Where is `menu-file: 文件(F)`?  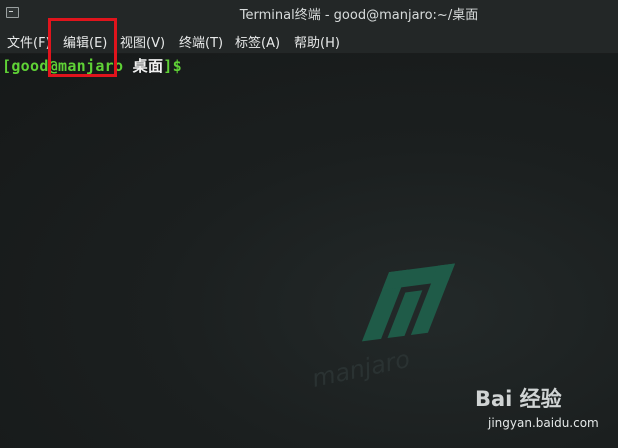 menu-file: 文件(F) is located at coordinates (29, 41).